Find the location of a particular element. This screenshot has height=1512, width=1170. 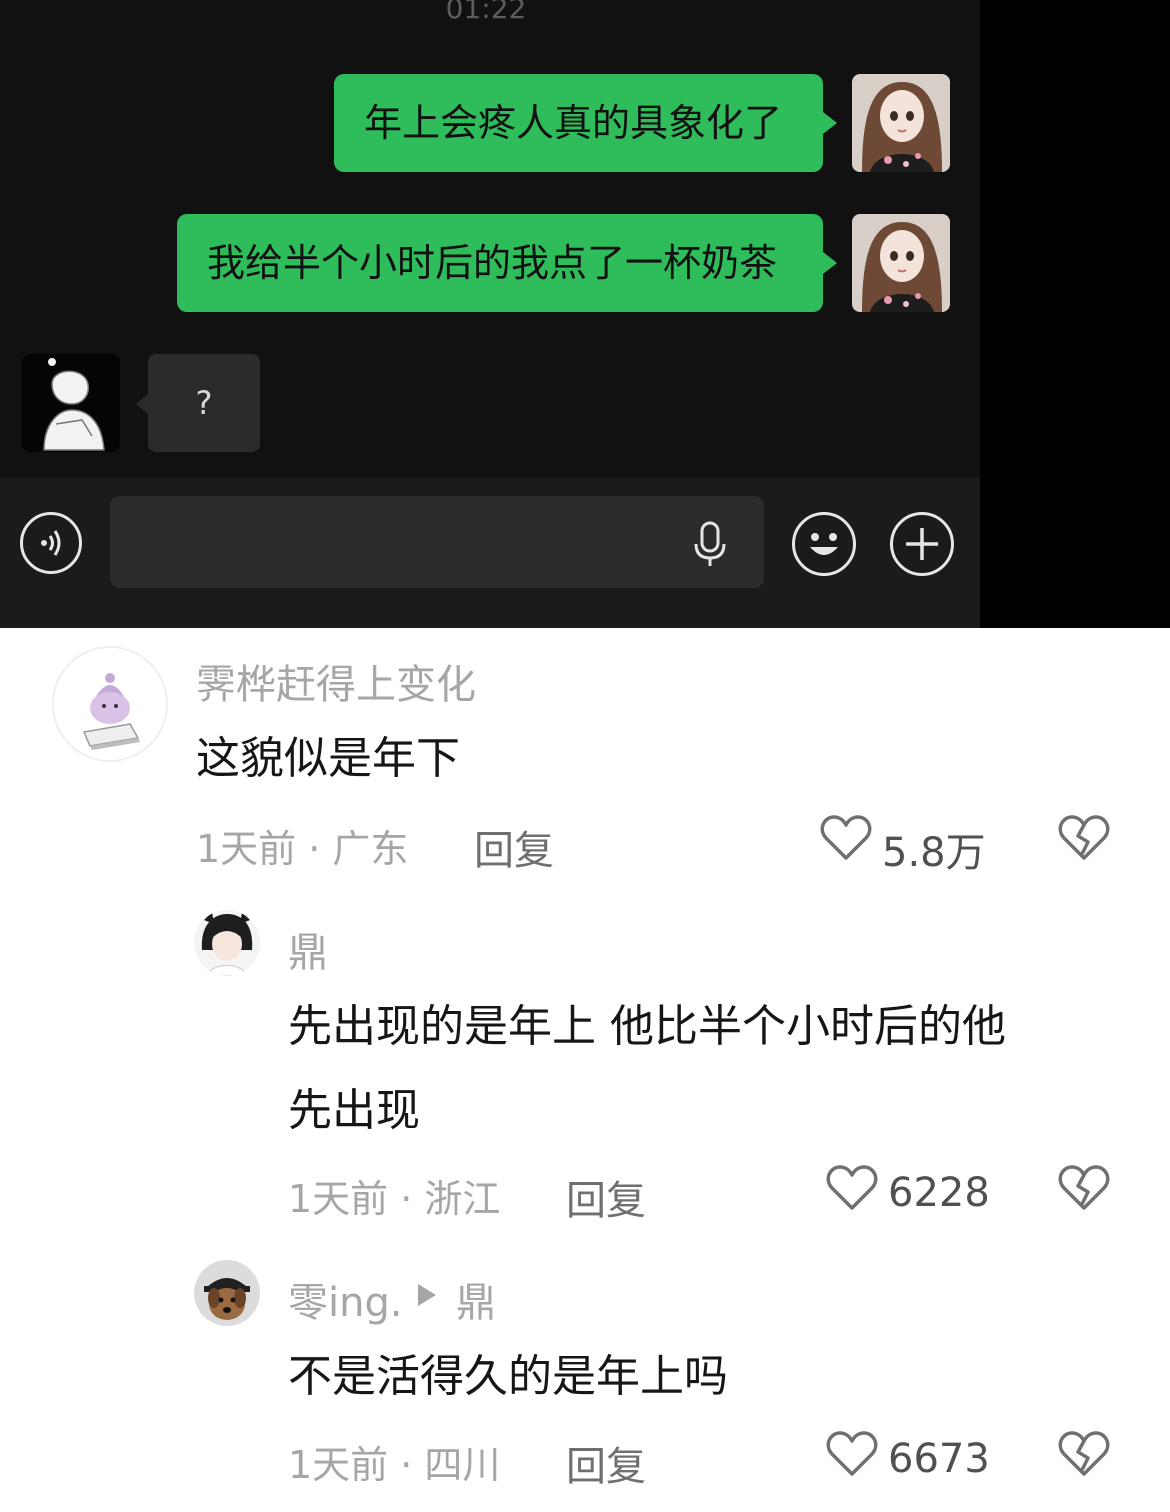

receiver-avatar is located at coordinates (71, 403).